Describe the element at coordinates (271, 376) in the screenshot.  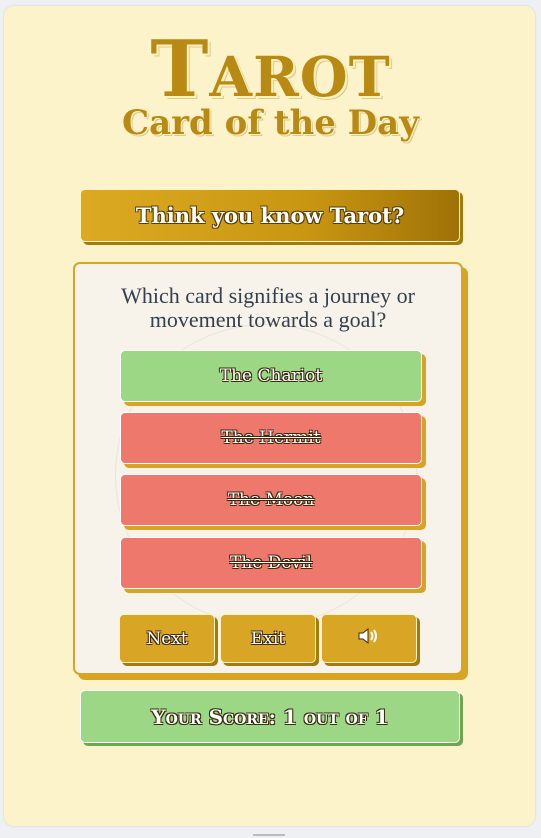
I see `answer-option-chariot: The Chariot` at that location.